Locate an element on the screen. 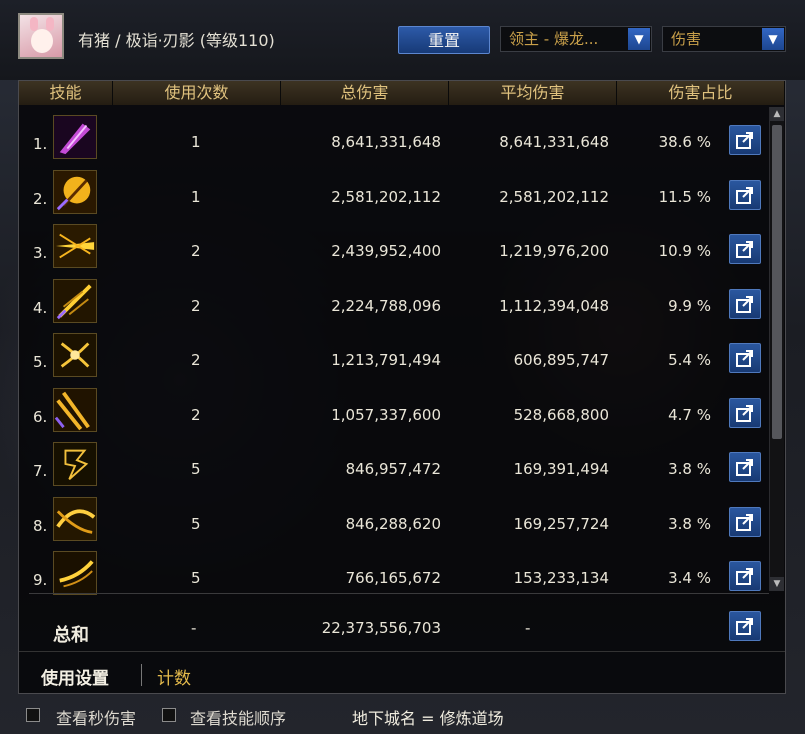  scroll-up-icon: ▲ is located at coordinates (777, 114).